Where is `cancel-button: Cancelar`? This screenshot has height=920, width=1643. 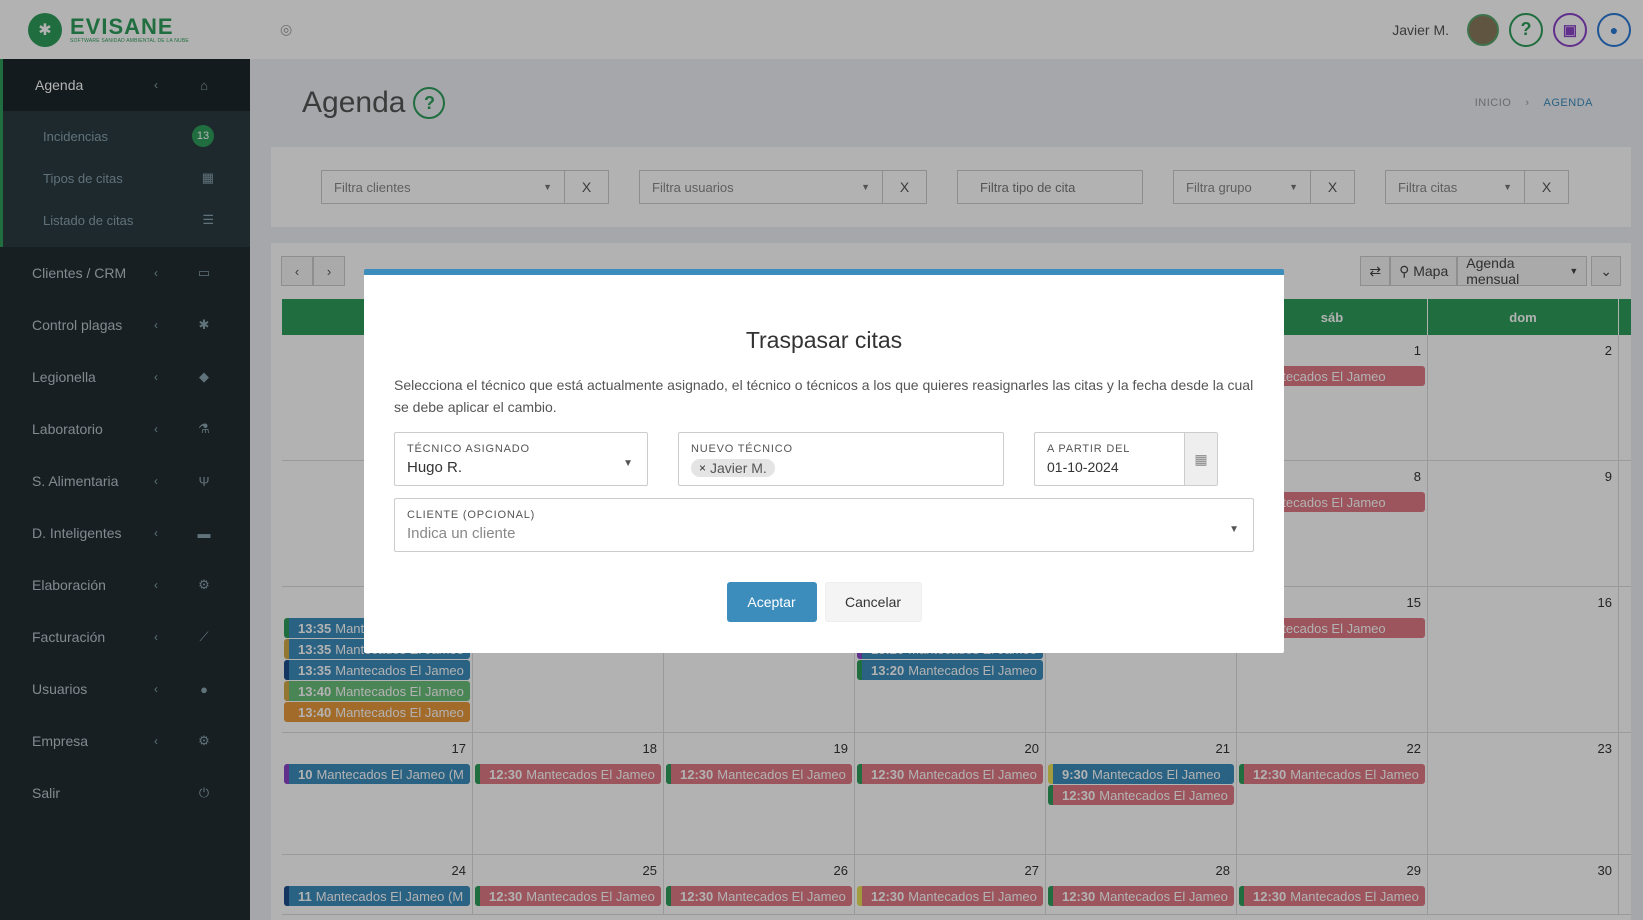 cancel-button: Cancelar is located at coordinates (873, 602).